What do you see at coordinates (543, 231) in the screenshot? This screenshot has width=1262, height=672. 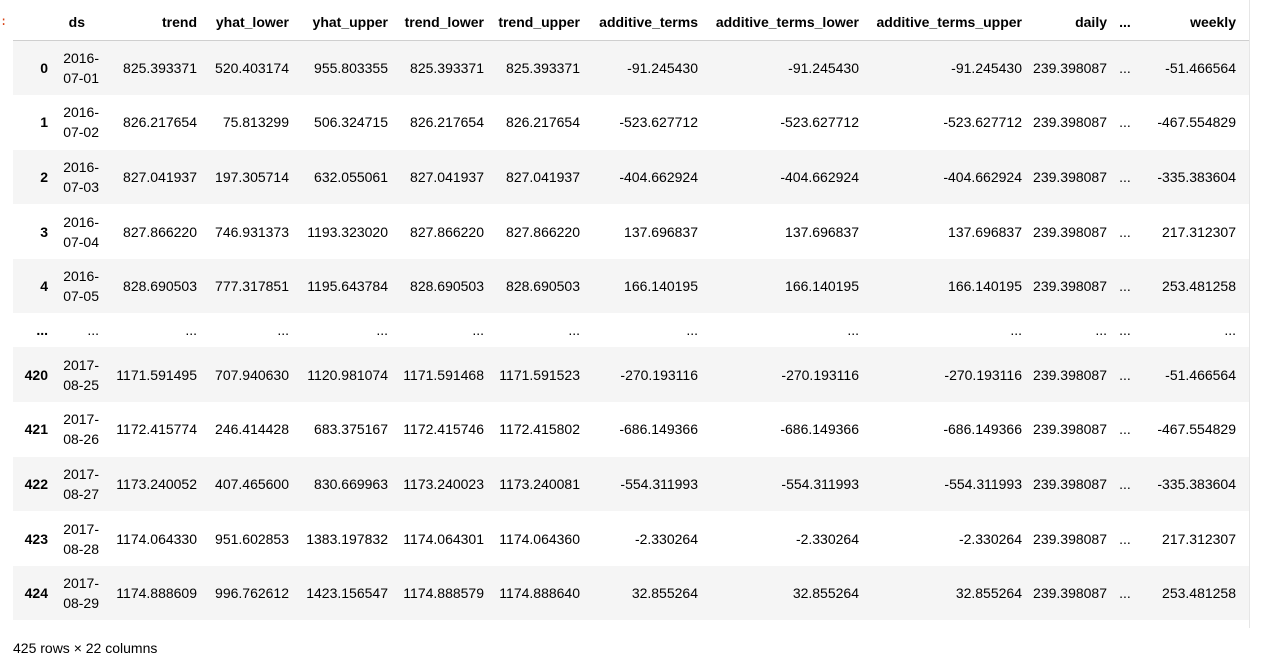 I see `data-cell: 827.866220` at bounding box center [543, 231].